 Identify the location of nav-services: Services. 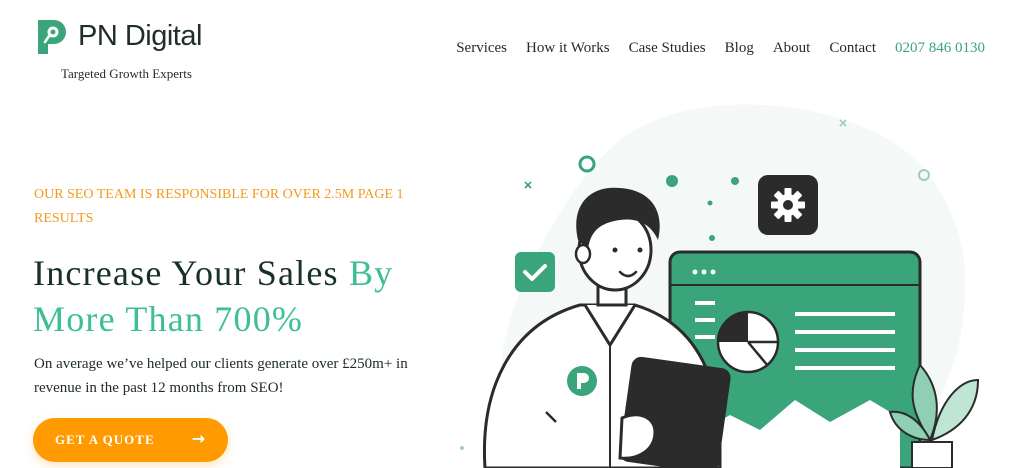
(481, 48).